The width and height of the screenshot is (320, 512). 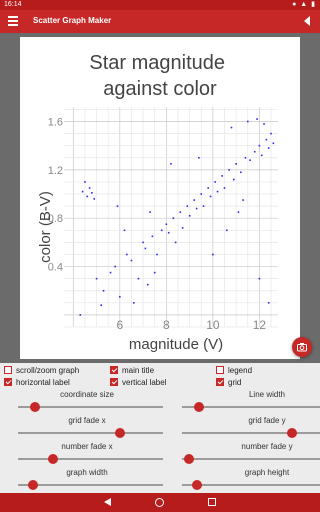 What do you see at coordinates (138, 370) in the screenshot?
I see `checkbox-label: main title` at bounding box center [138, 370].